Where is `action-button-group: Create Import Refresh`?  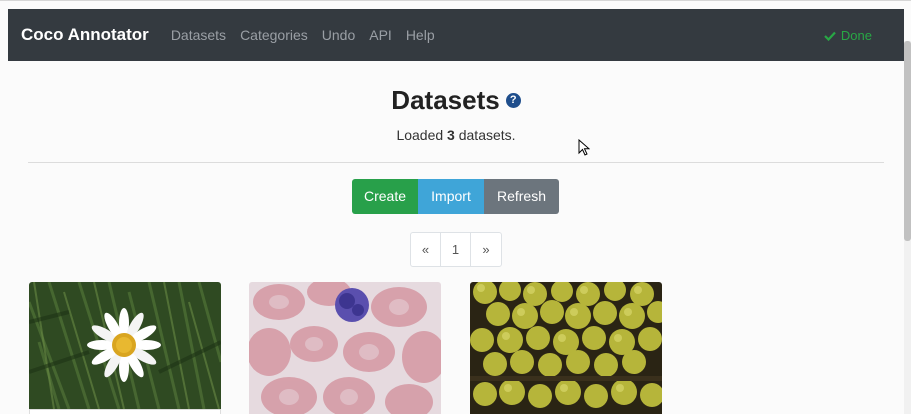 action-button-group: Create Import Refresh is located at coordinates (455, 196).